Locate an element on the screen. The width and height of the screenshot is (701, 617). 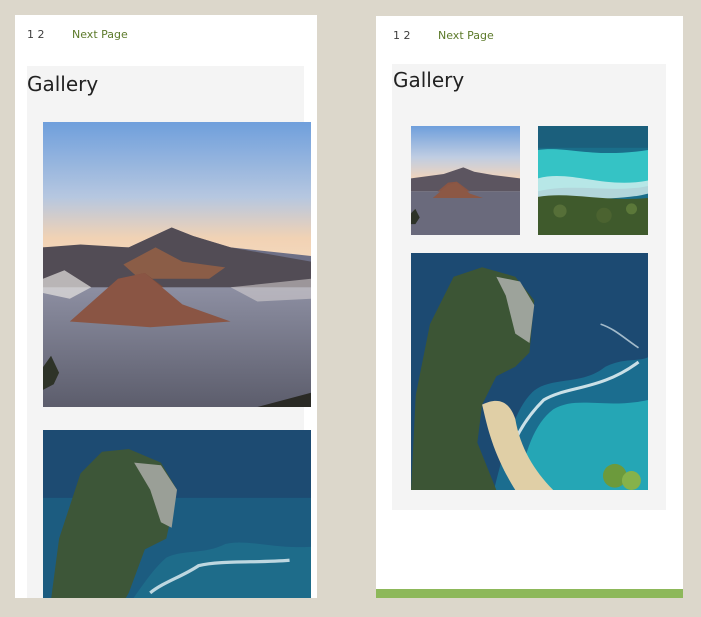
gallery-image-aerial-sea is located at coordinates (593, 180).